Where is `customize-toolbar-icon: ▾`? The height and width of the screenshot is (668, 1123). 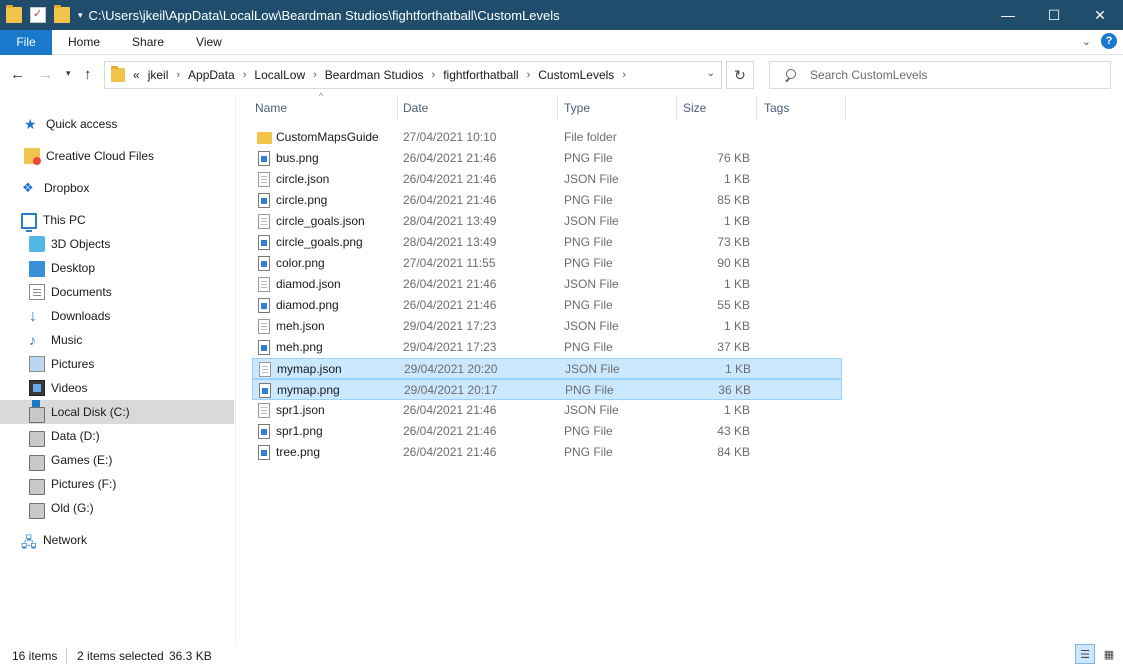 customize-toolbar-icon: ▾ is located at coordinates (80, 15).